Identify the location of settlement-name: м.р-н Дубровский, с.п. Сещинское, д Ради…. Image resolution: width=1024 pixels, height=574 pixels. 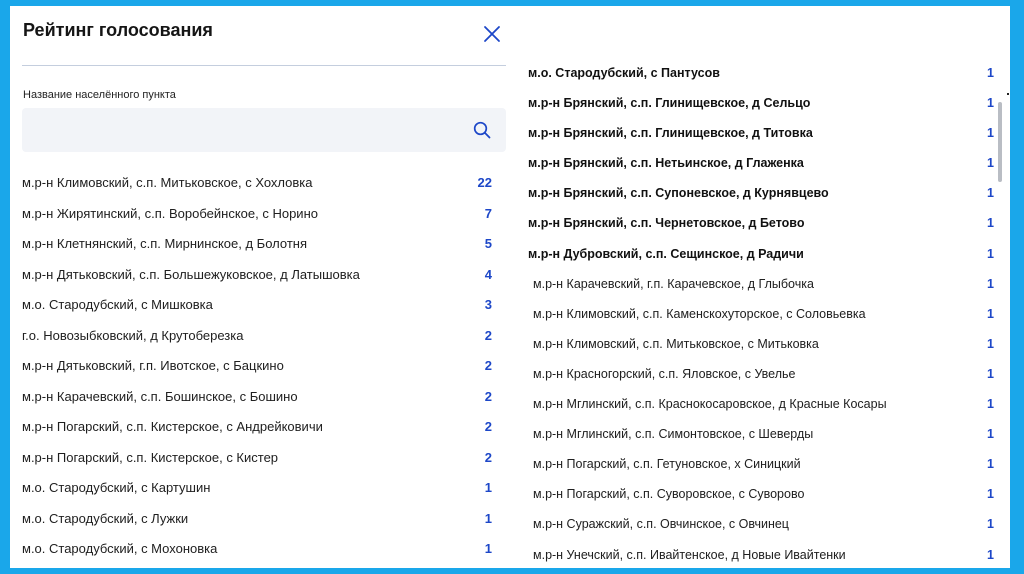
(666, 253).